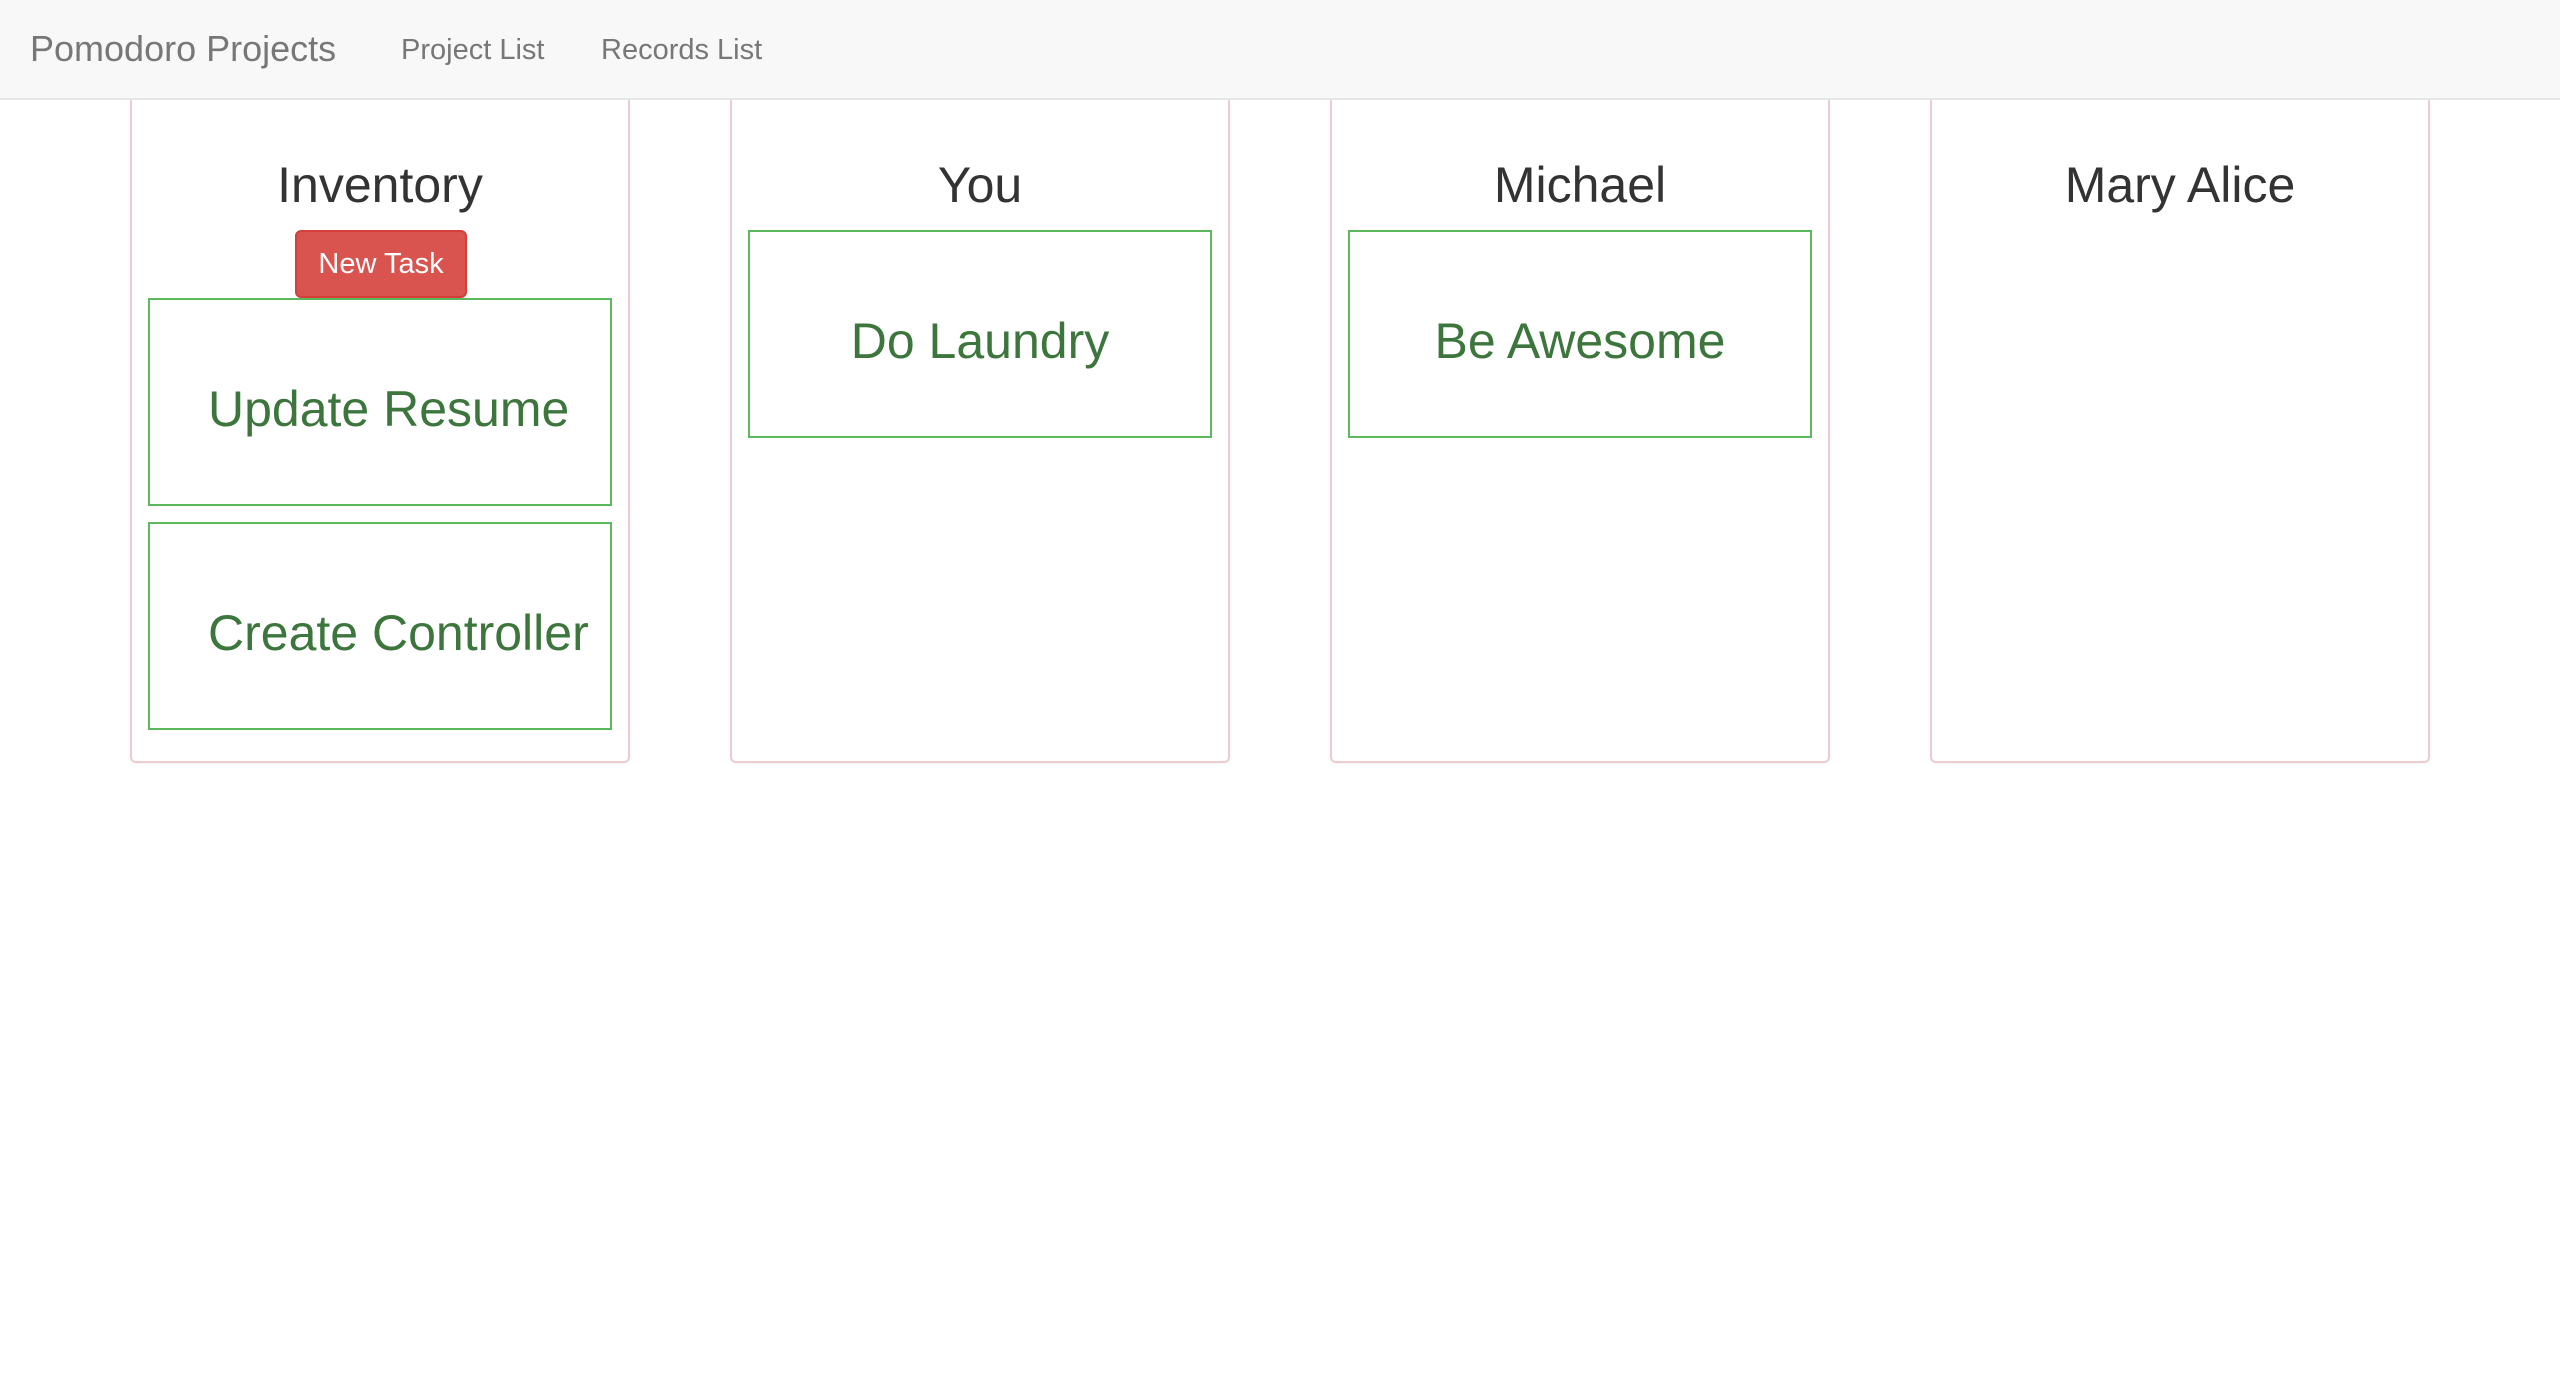 The height and width of the screenshot is (1378, 2560). I want to click on column-you: You Do Laundry, so click(980, 431).